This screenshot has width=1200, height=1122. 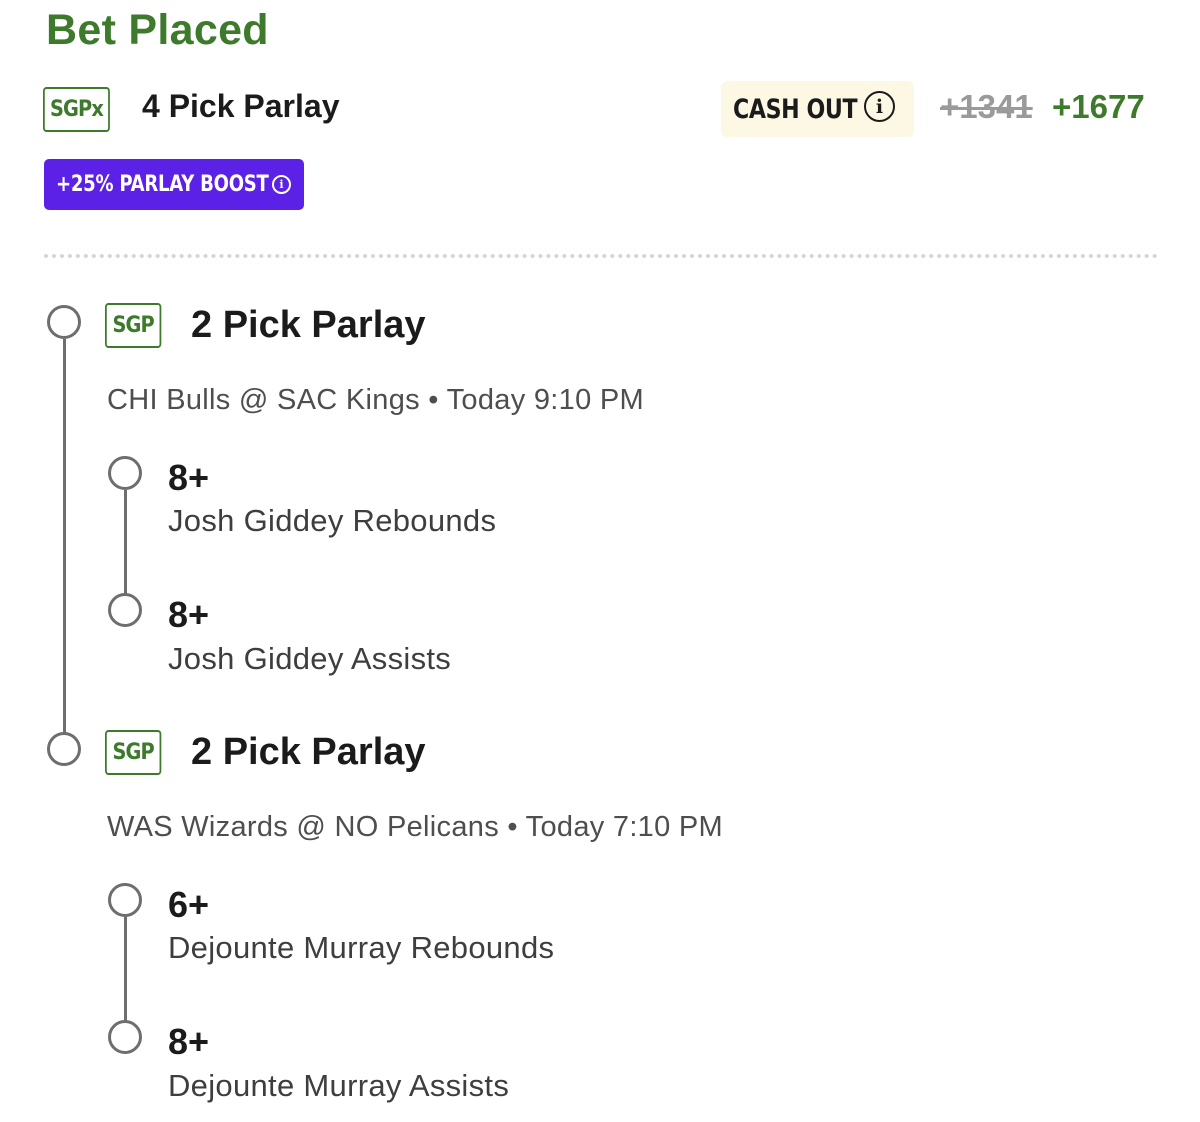 What do you see at coordinates (879, 106) in the screenshot?
I see `info-icon: i` at bounding box center [879, 106].